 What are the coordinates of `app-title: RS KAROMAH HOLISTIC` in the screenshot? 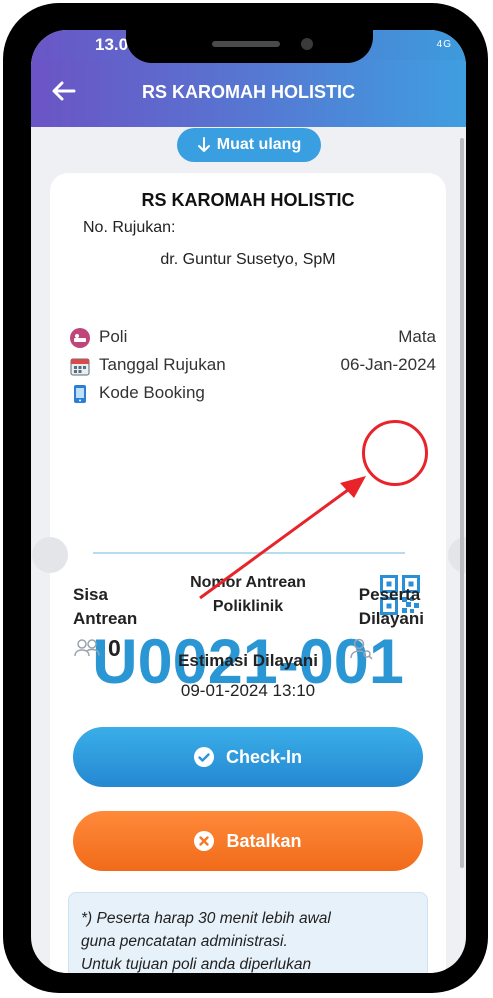 It's located at (248, 92).